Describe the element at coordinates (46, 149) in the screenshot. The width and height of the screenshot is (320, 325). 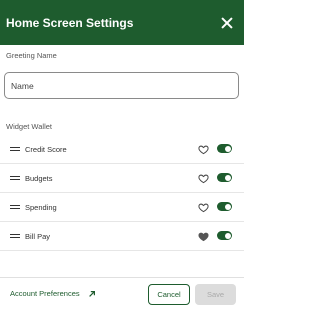
I see `widget-label: Credit Score` at that location.